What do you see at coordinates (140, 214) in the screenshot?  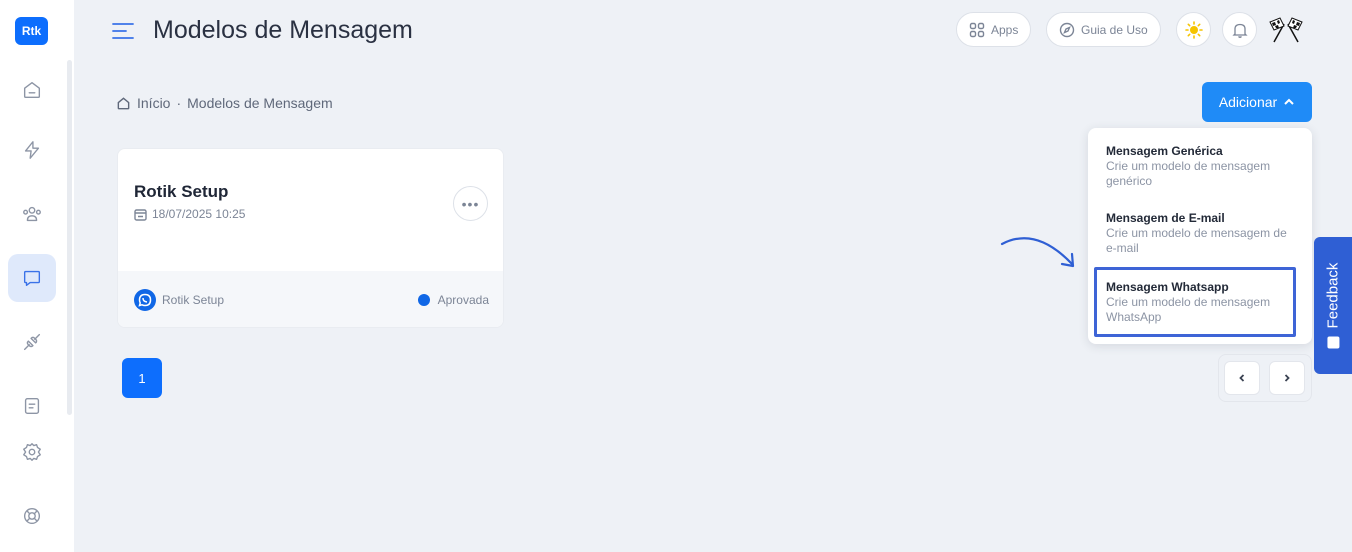 I see `calendar-icon` at bounding box center [140, 214].